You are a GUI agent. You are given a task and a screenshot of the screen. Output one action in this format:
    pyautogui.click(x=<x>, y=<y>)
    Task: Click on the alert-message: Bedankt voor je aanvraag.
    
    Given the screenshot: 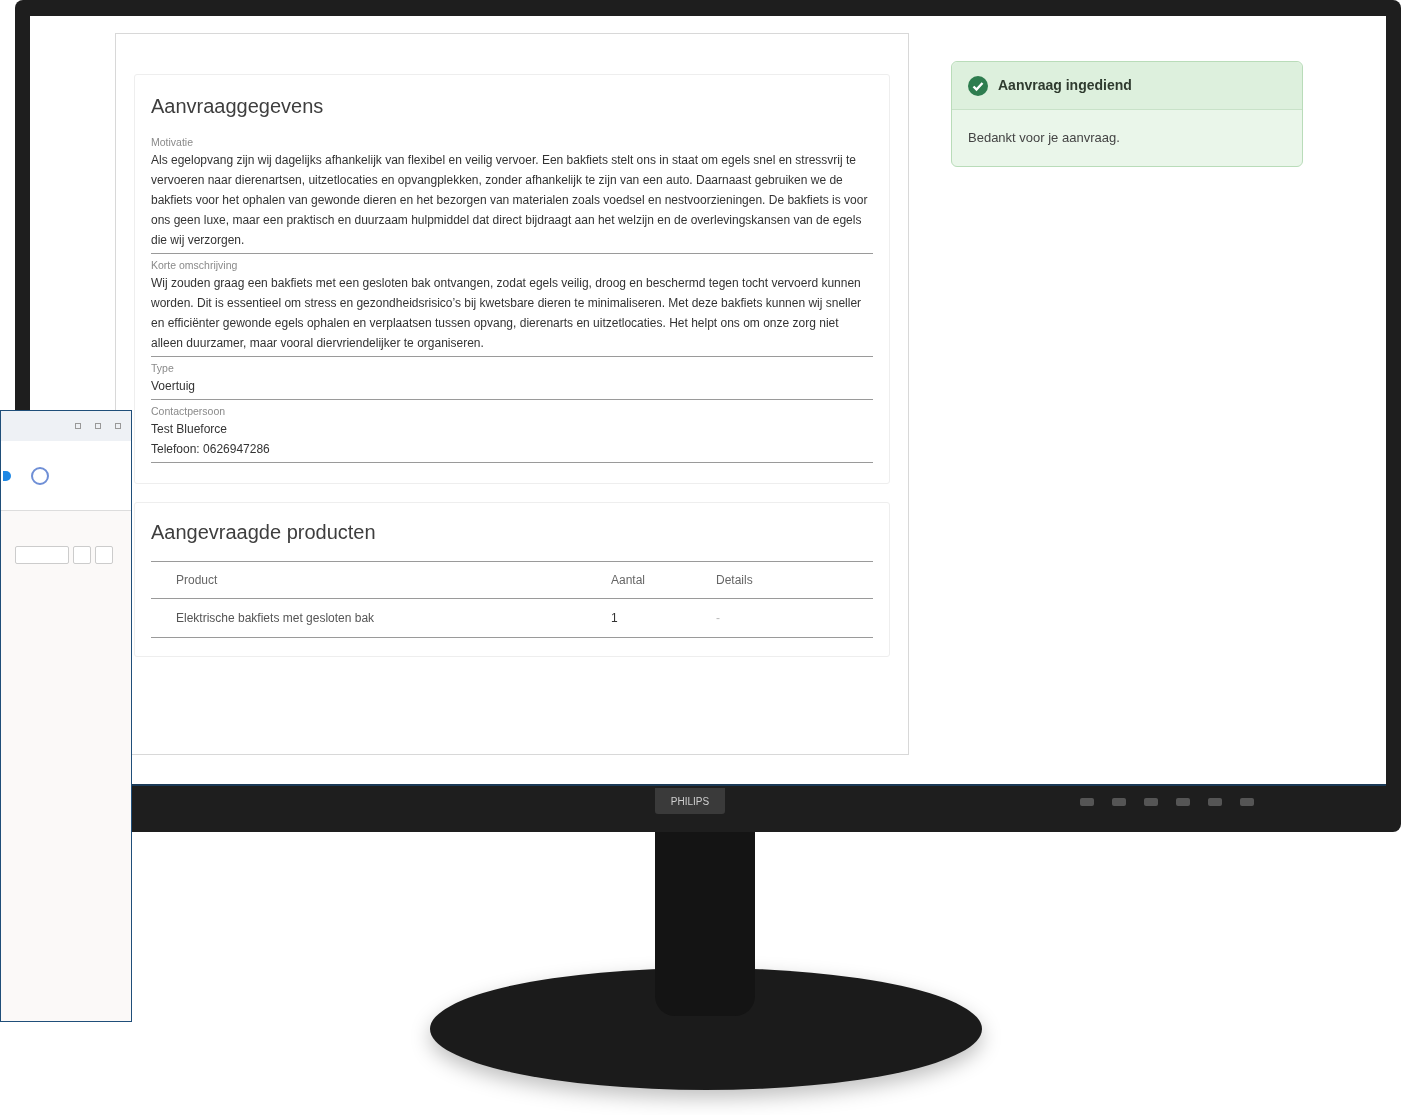 What is the action you would take?
    pyautogui.click(x=1044, y=138)
    